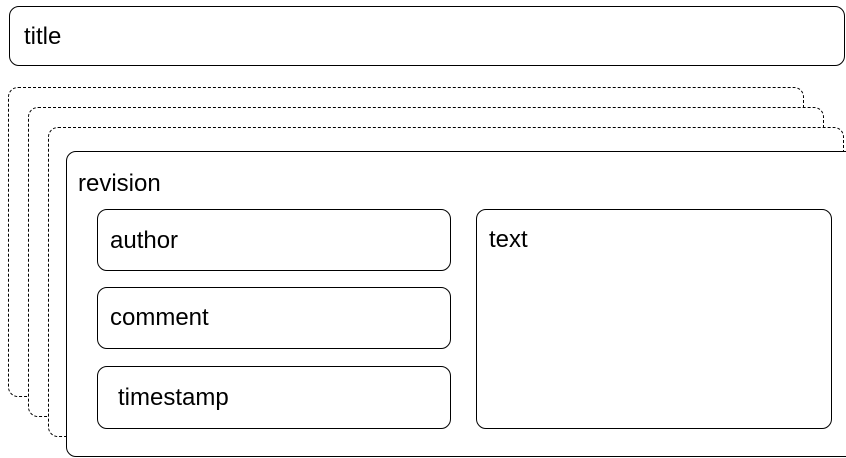  I want to click on comment-field-label: comment, so click(159, 317).